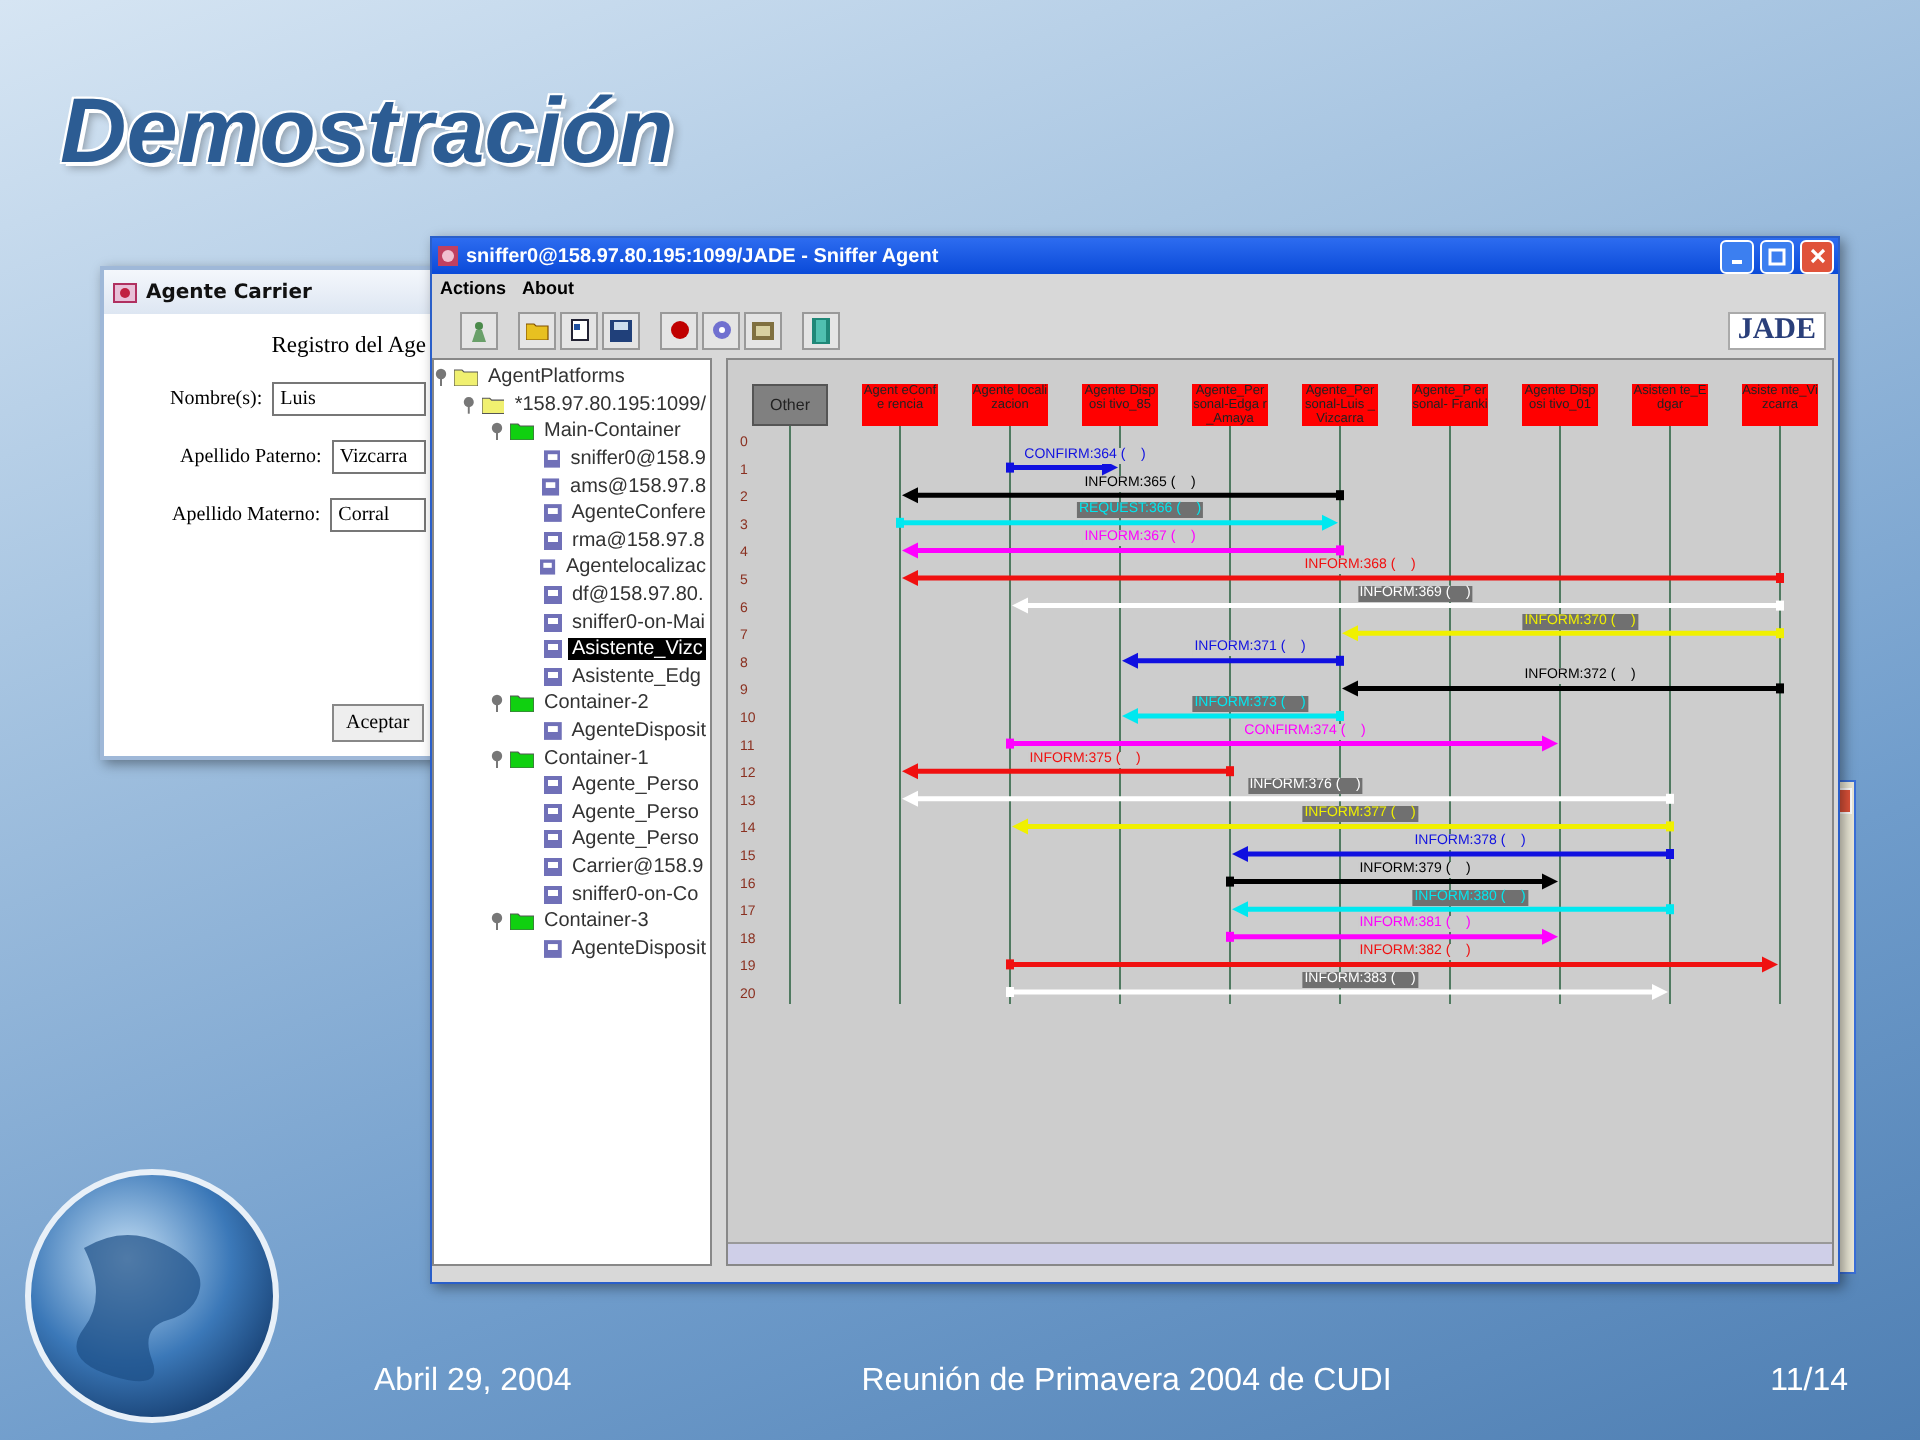 The height and width of the screenshot is (1440, 1920). I want to click on field-label: Nombre(s):, so click(216, 399).